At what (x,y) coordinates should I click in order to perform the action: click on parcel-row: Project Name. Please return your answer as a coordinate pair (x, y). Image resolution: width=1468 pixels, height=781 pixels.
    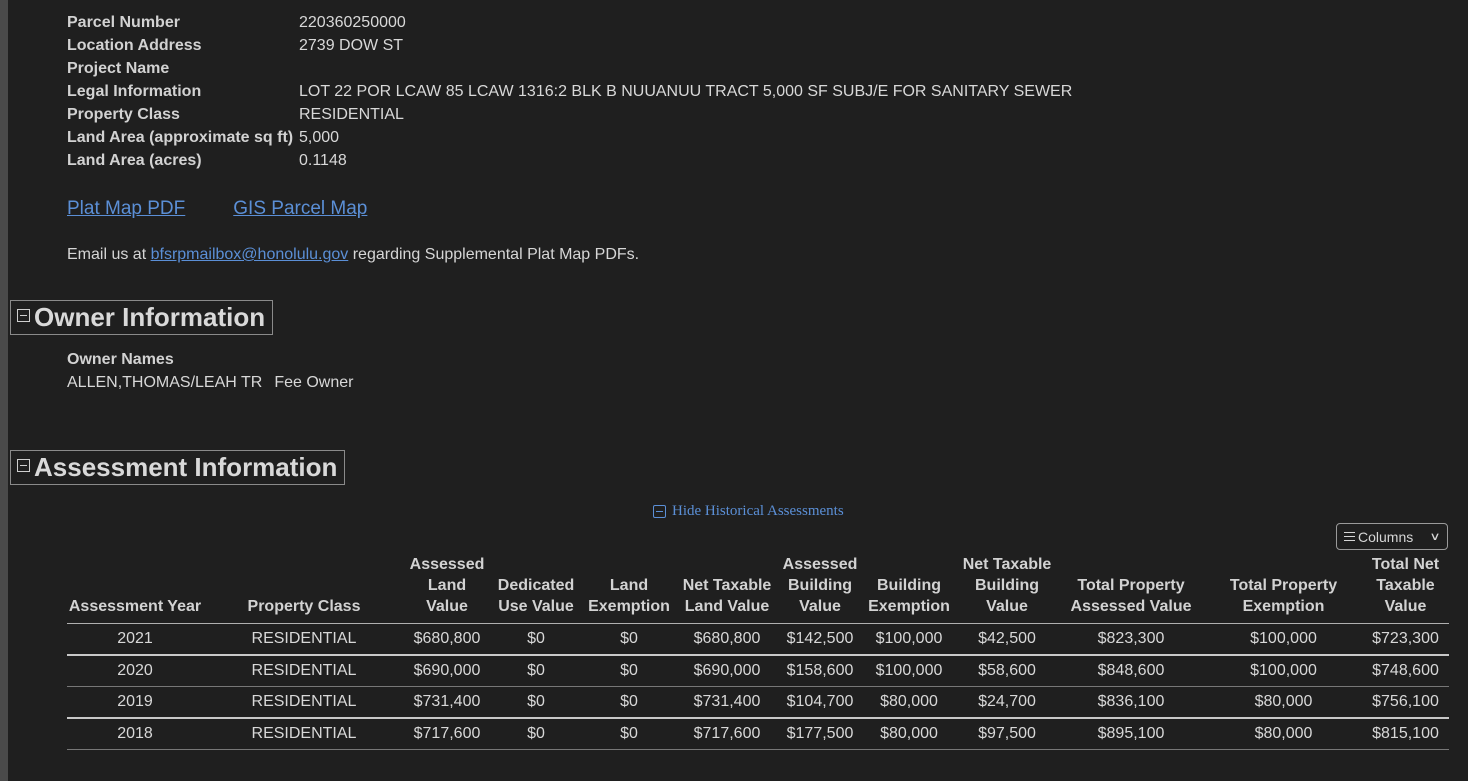
    Looking at the image, I should click on (569, 68).